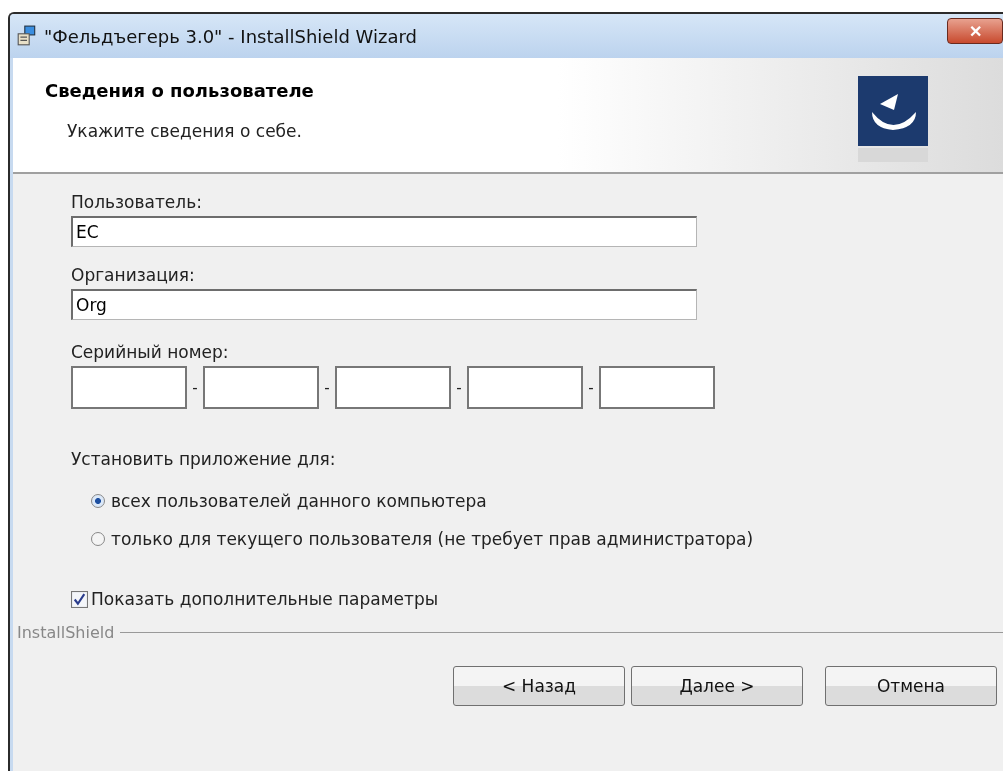 The image size is (1003, 771). Describe the element at coordinates (133, 275) in the screenshot. I see `field-label: Организация:` at that location.